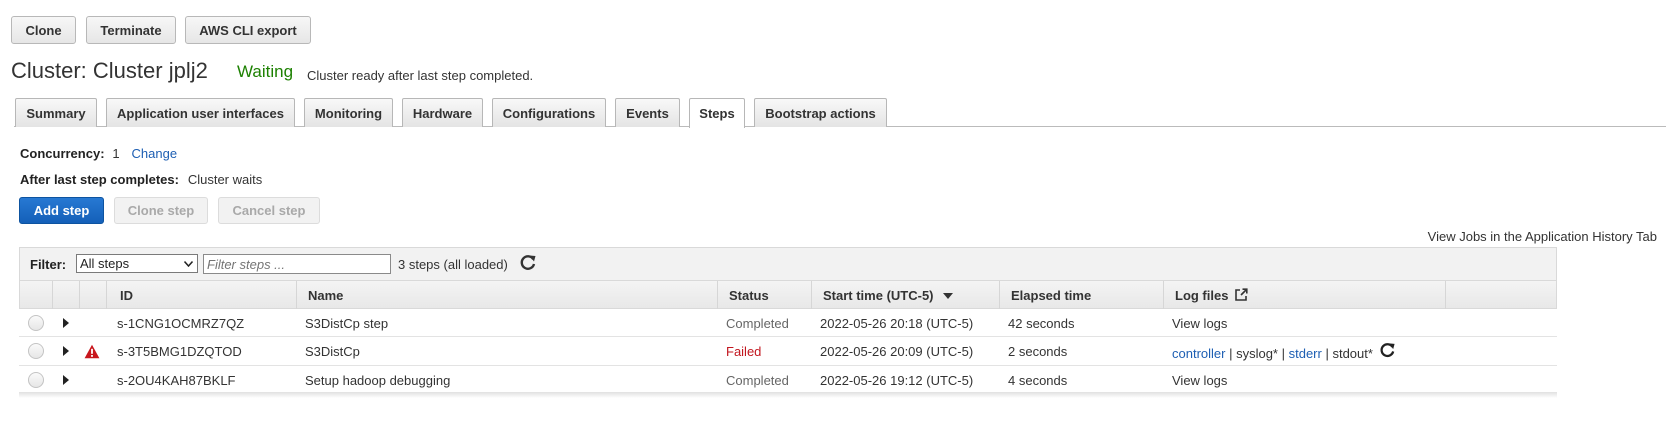 This screenshot has height=431, width=1666. What do you see at coordinates (36, 295) in the screenshot?
I see `header-select-column` at bounding box center [36, 295].